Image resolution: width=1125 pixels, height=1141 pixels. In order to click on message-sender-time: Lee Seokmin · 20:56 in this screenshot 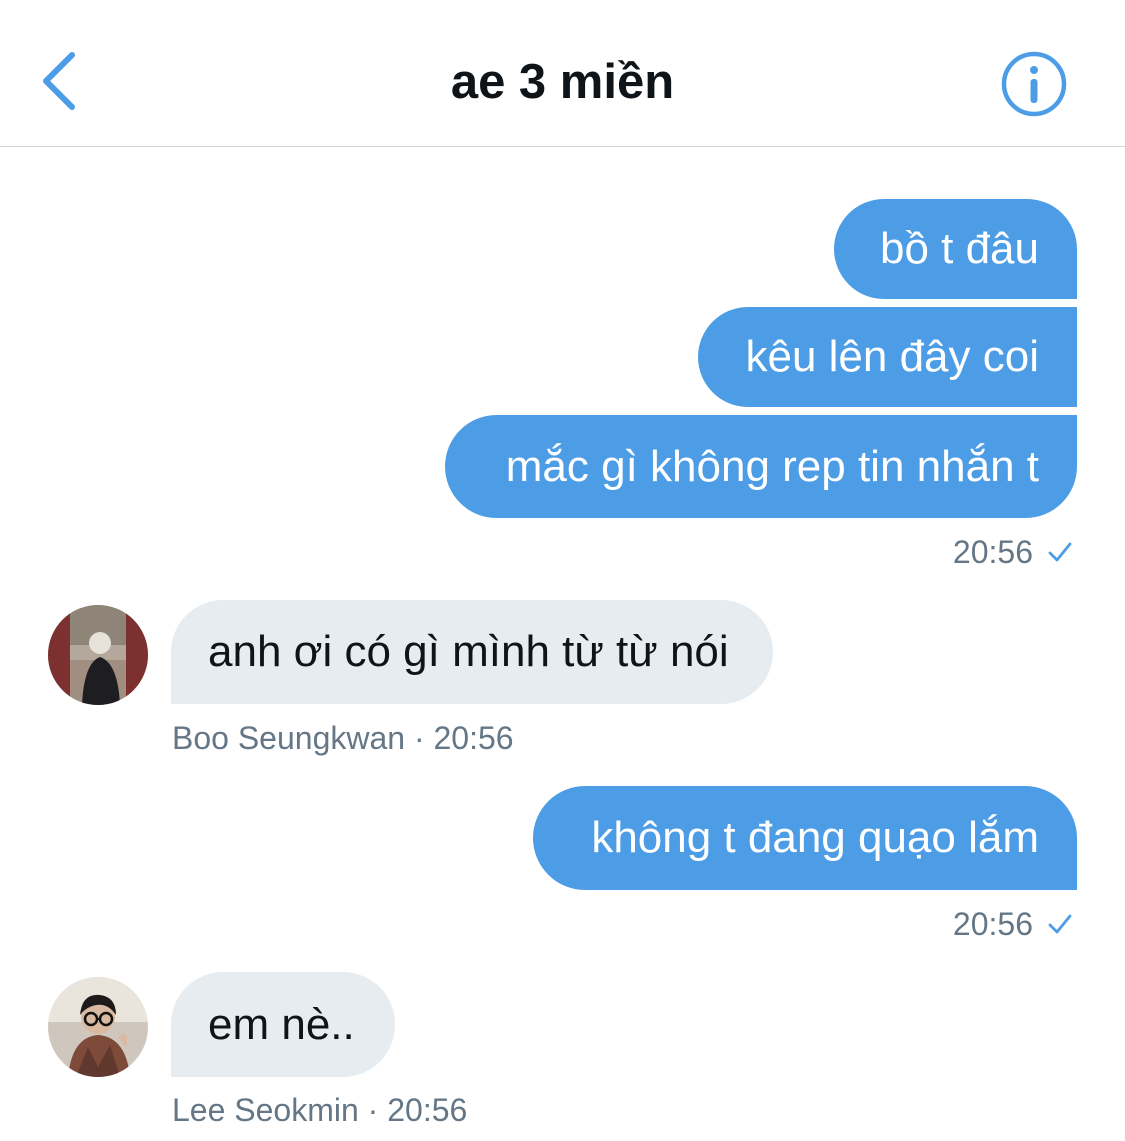, I will do `click(320, 1110)`.